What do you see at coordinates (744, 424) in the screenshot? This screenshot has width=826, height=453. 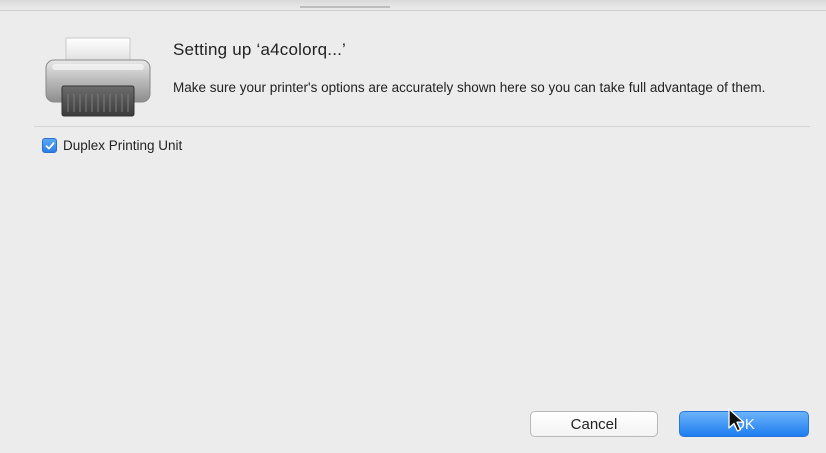 I see `ok-button: OK` at bounding box center [744, 424].